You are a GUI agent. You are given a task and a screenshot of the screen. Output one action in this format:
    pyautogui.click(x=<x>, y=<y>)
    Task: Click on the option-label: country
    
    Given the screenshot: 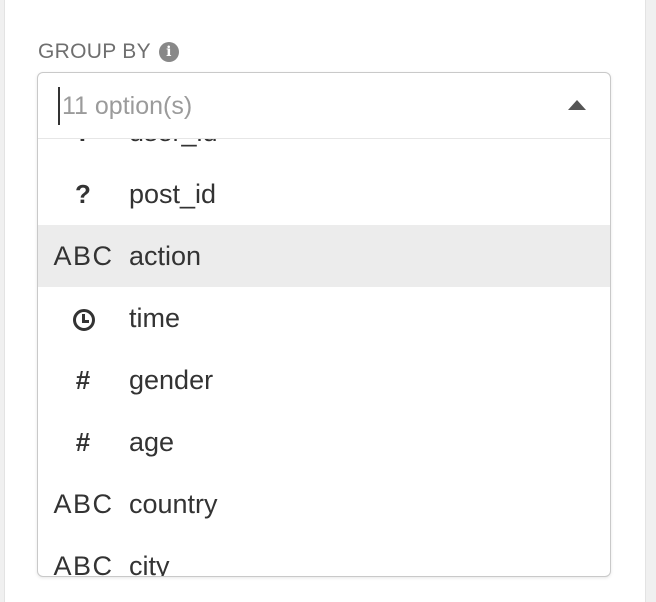 What is the action you would take?
    pyautogui.click(x=173, y=503)
    